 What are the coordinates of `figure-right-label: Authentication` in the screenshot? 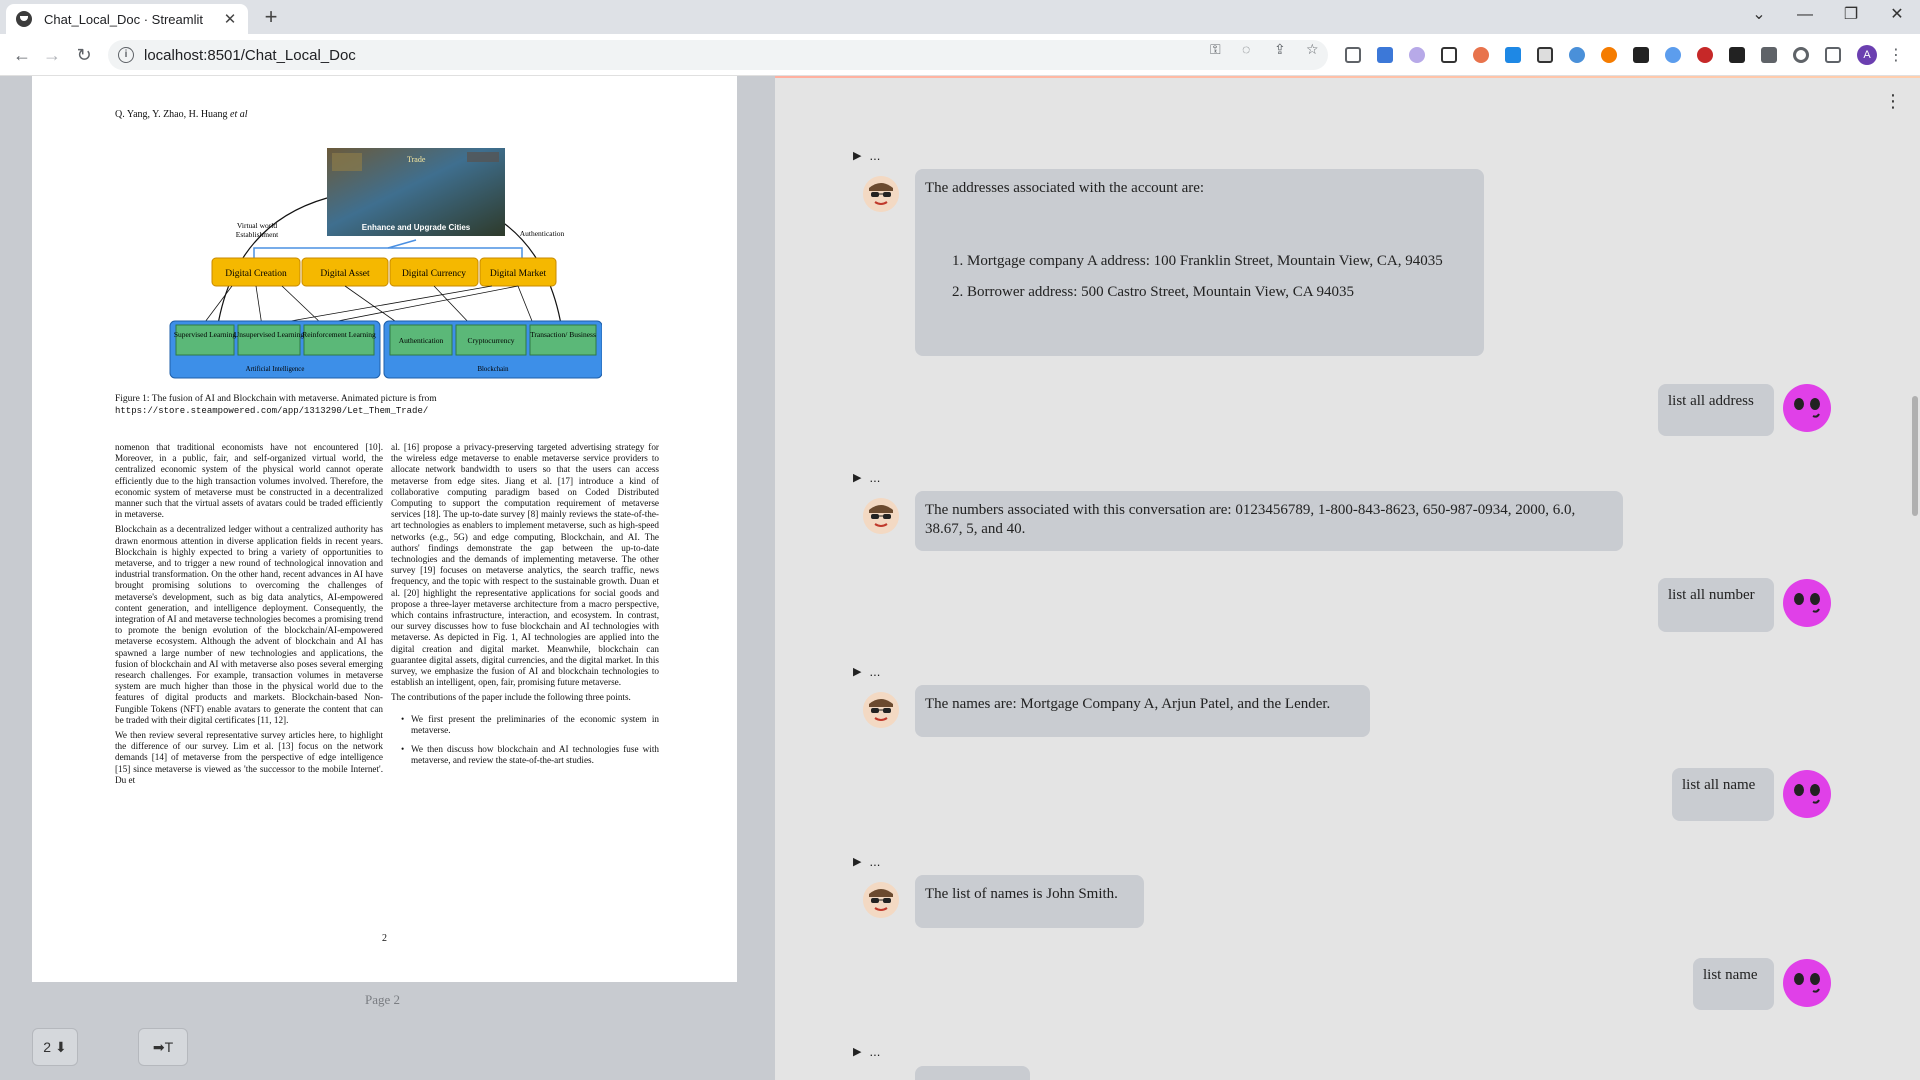 It's located at (542, 233).